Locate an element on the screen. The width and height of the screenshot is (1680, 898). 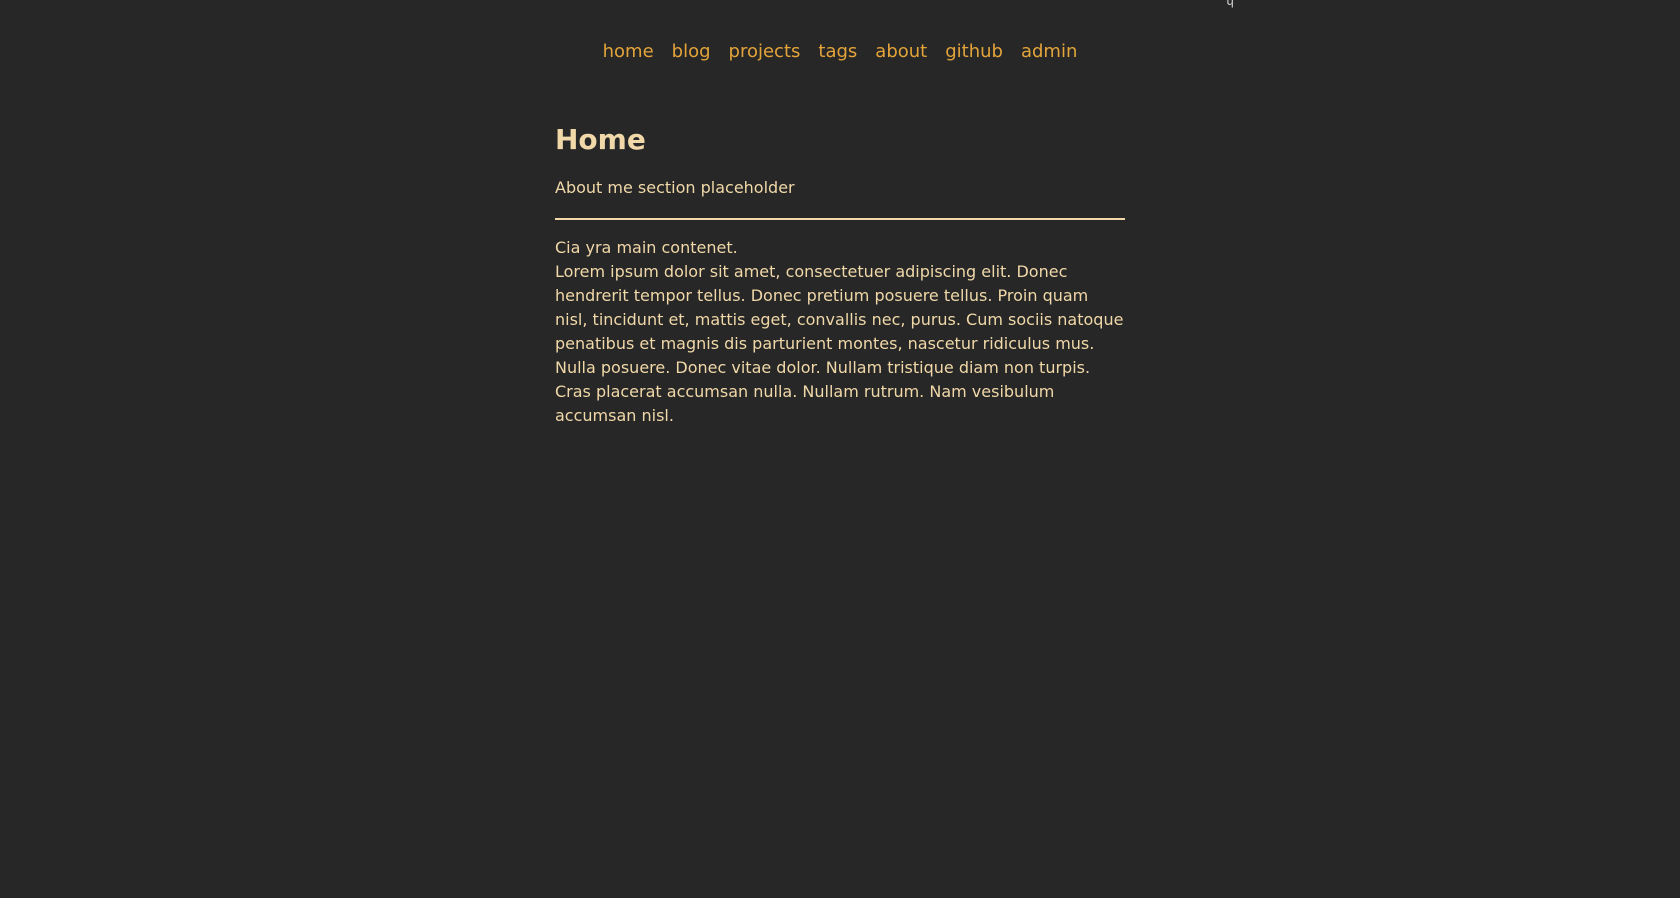
page-title: Home is located at coordinates (600, 139).